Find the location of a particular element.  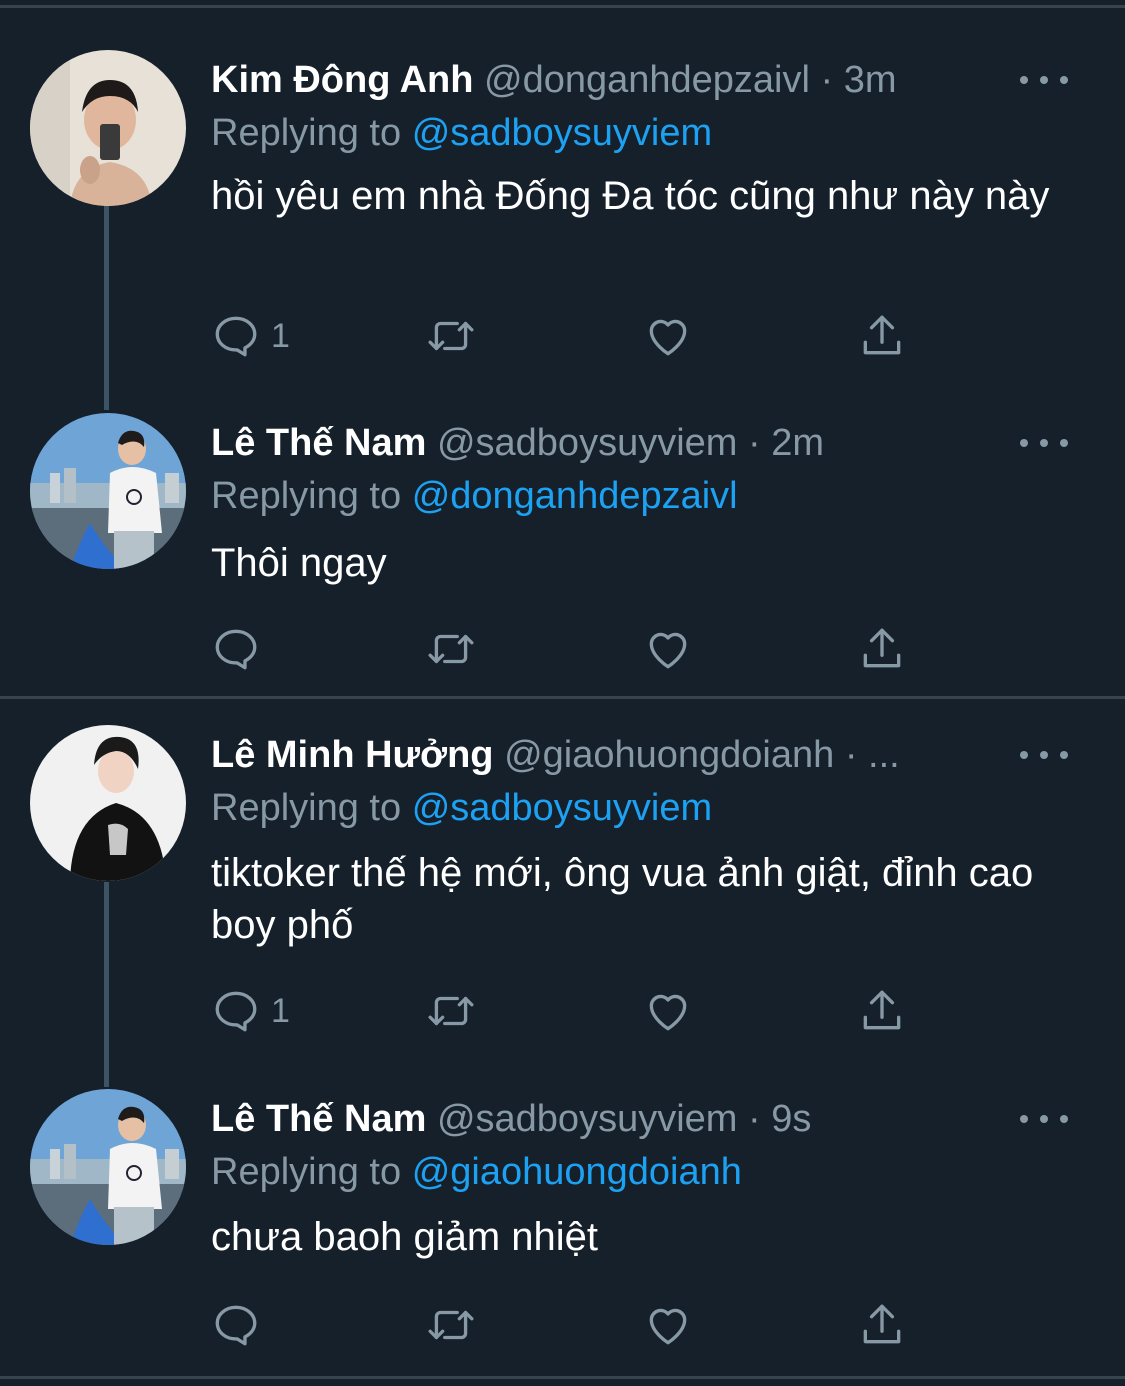

display-name: Kim Đông Anh is located at coordinates (342, 80).